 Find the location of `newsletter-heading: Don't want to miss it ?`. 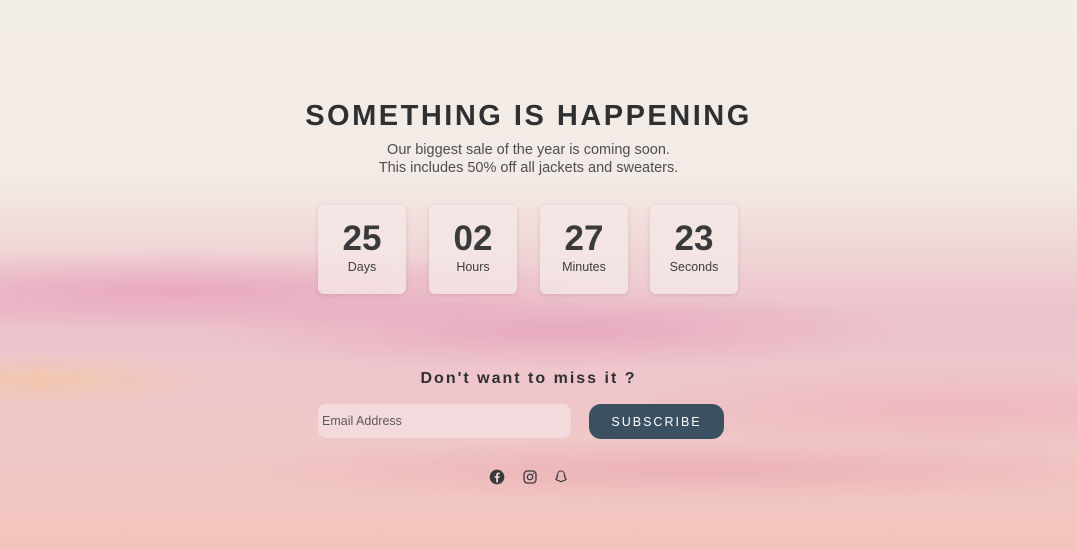

newsletter-heading: Don't want to miss it ? is located at coordinates (528, 378).